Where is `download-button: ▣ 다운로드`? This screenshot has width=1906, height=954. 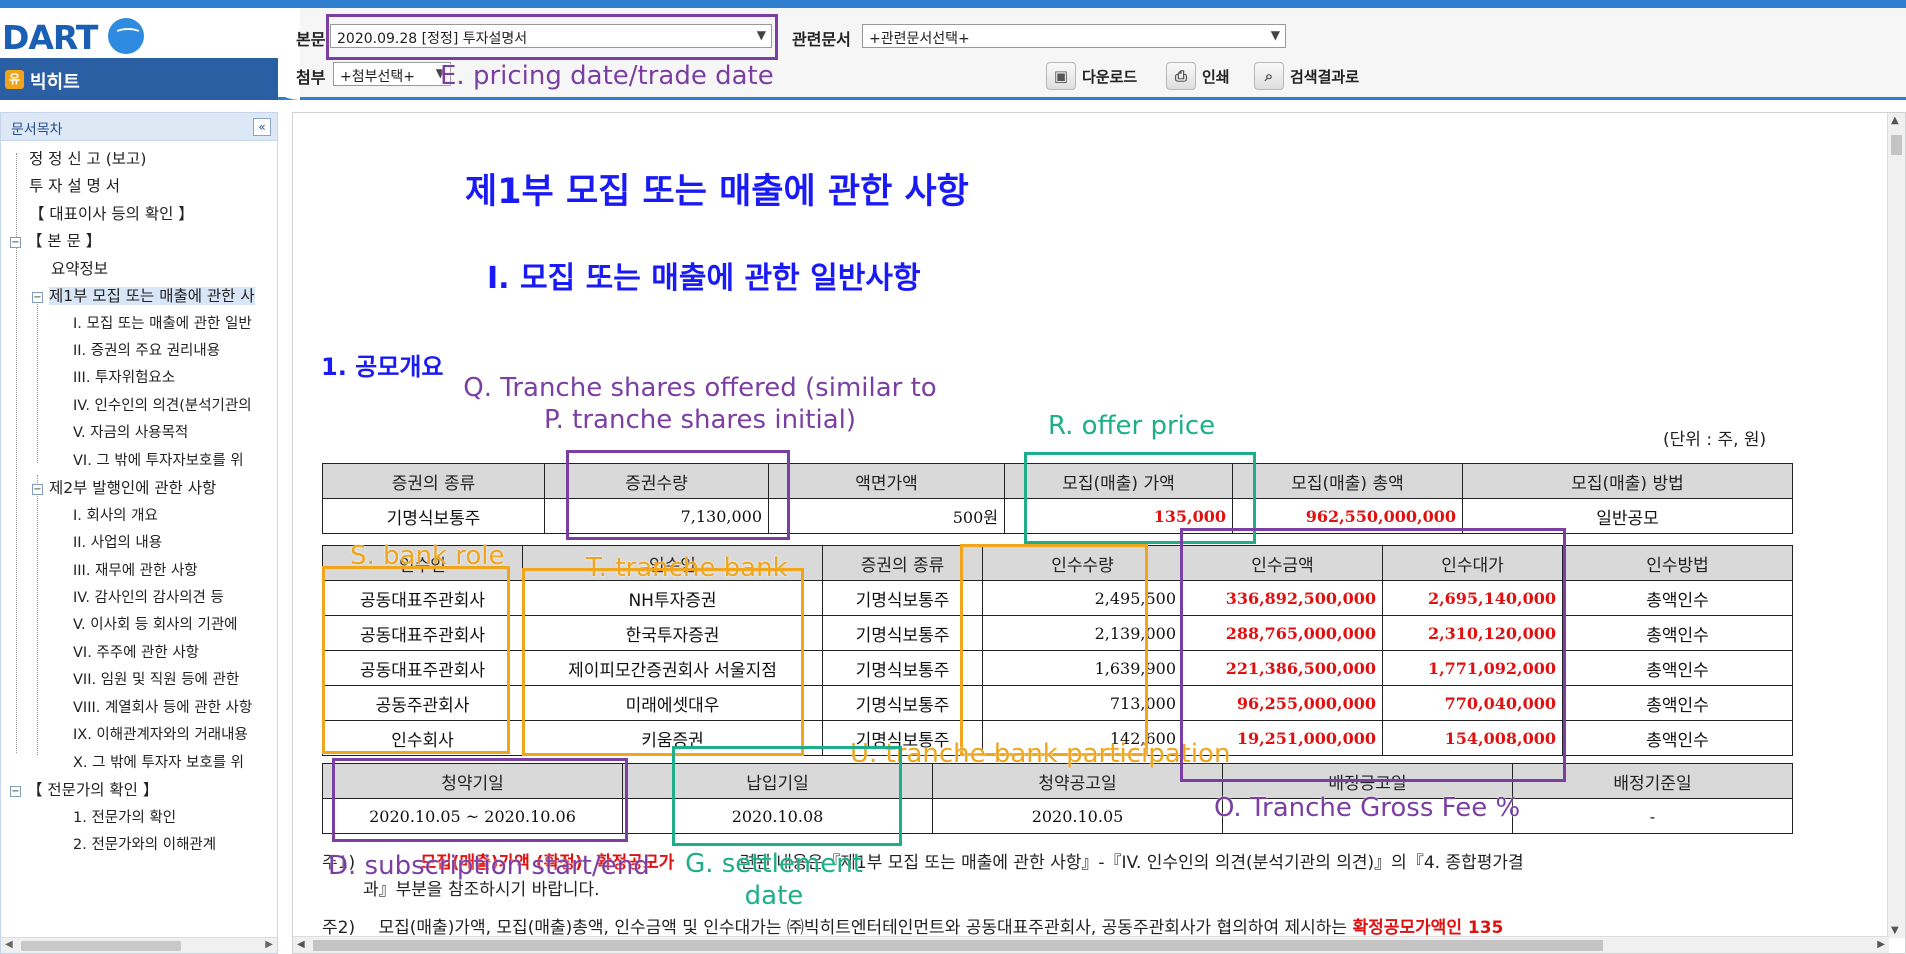 download-button: ▣ 다운로드 is located at coordinates (1091, 76).